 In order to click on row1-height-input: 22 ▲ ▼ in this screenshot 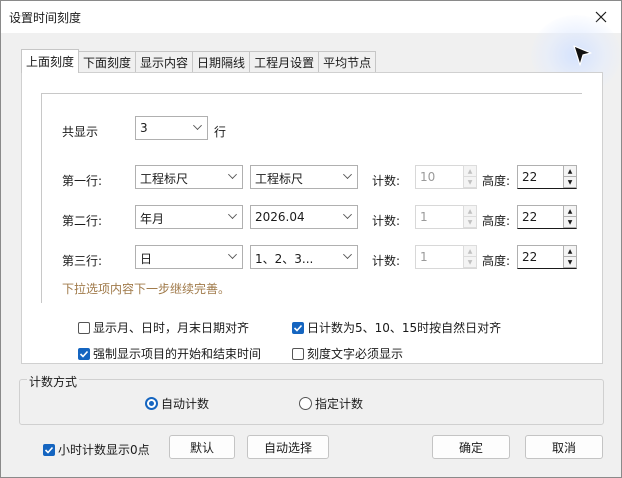, I will do `click(547, 177)`.